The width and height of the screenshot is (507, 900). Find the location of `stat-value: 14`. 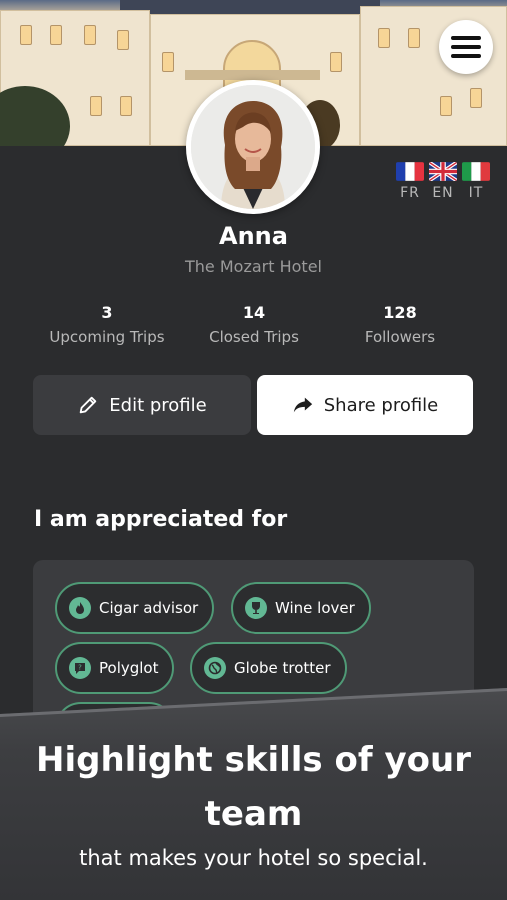

stat-value: 14 is located at coordinates (254, 312).